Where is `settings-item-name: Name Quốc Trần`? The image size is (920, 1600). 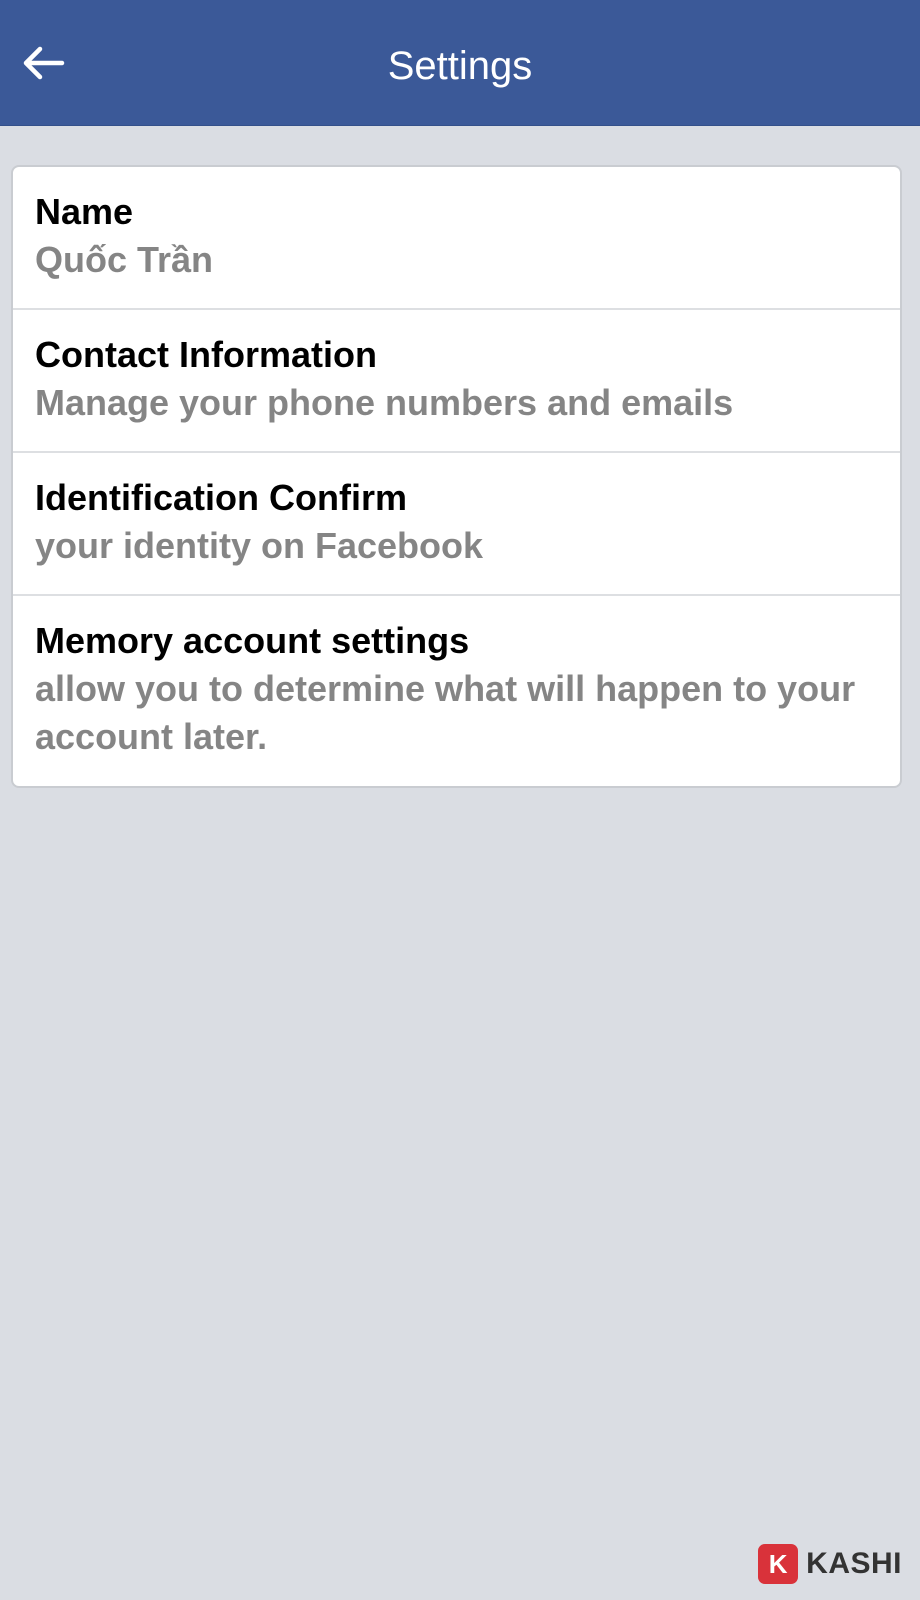
settings-item-name: Name Quốc Trần is located at coordinates (456, 238).